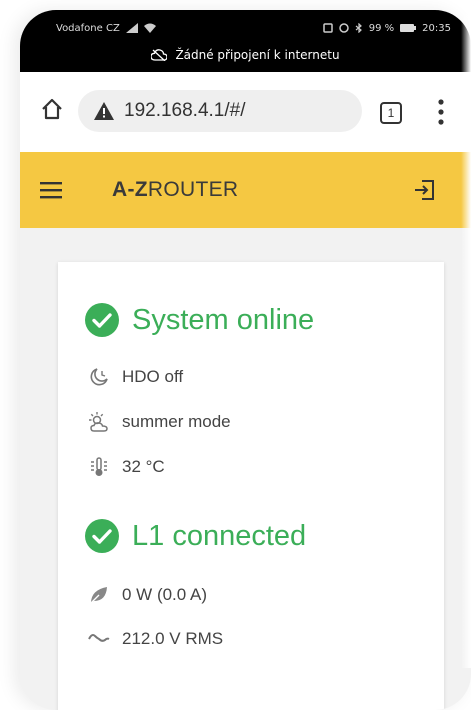 This screenshot has width=471, height=710. Describe the element at coordinates (149, 28) in the screenshot. I see `wifi-icon` at that location.